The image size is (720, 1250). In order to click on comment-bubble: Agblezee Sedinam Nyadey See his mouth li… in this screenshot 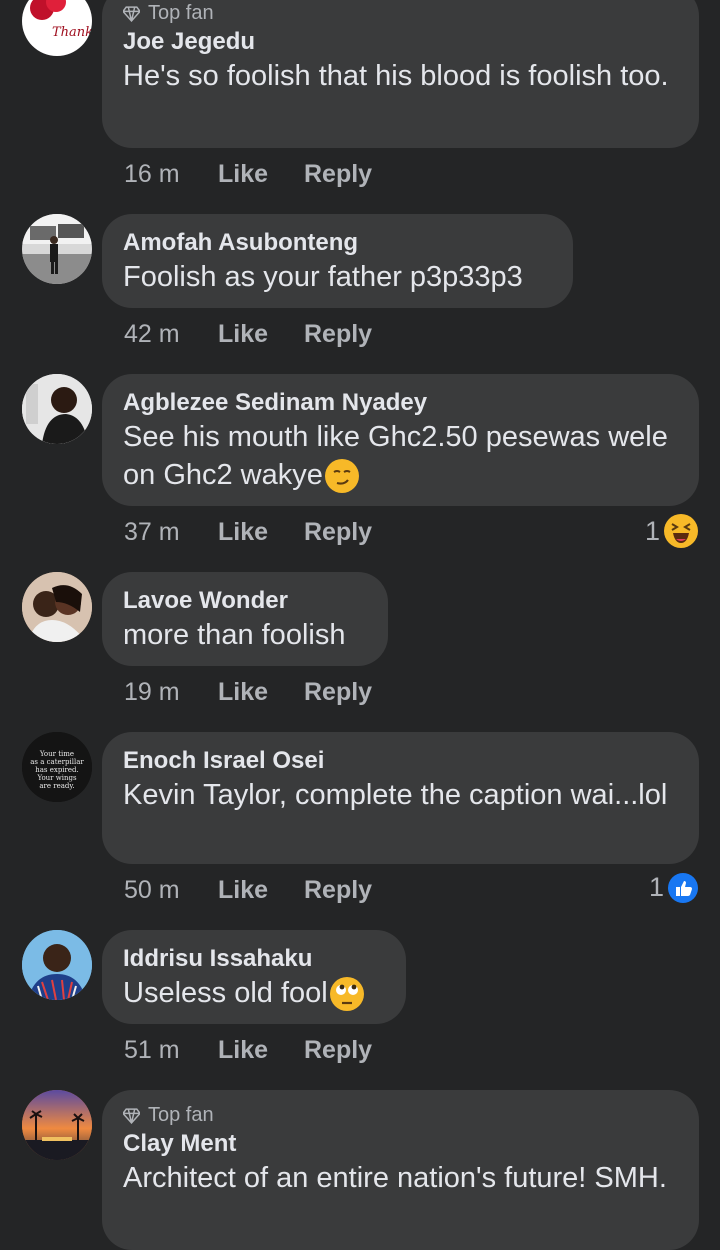, I will do `click(400, 440)`.